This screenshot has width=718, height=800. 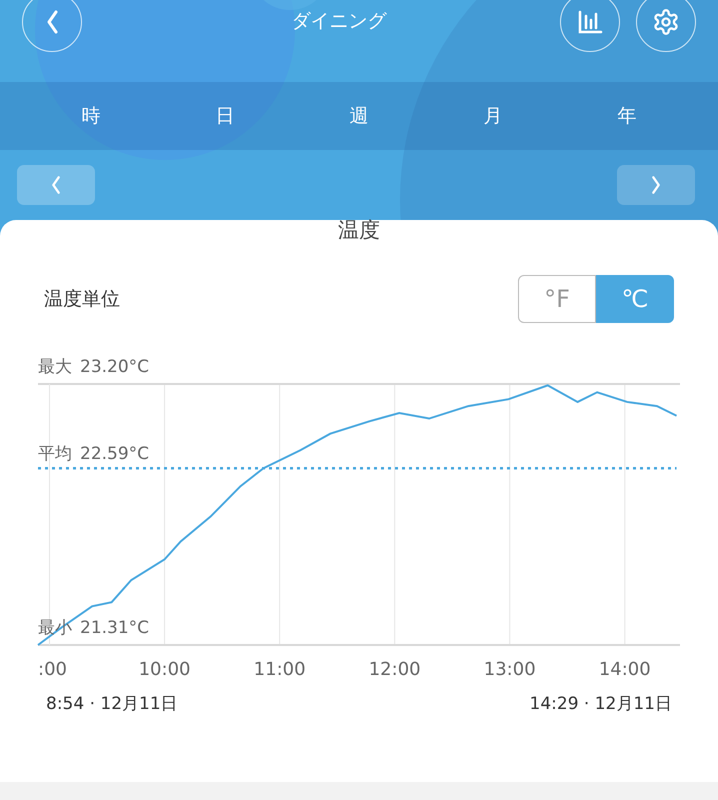 What do you see at coordinates (55, 454) in the screenshot?
I see `y-axis-caption: 平均` at bounding box center [55, 454].